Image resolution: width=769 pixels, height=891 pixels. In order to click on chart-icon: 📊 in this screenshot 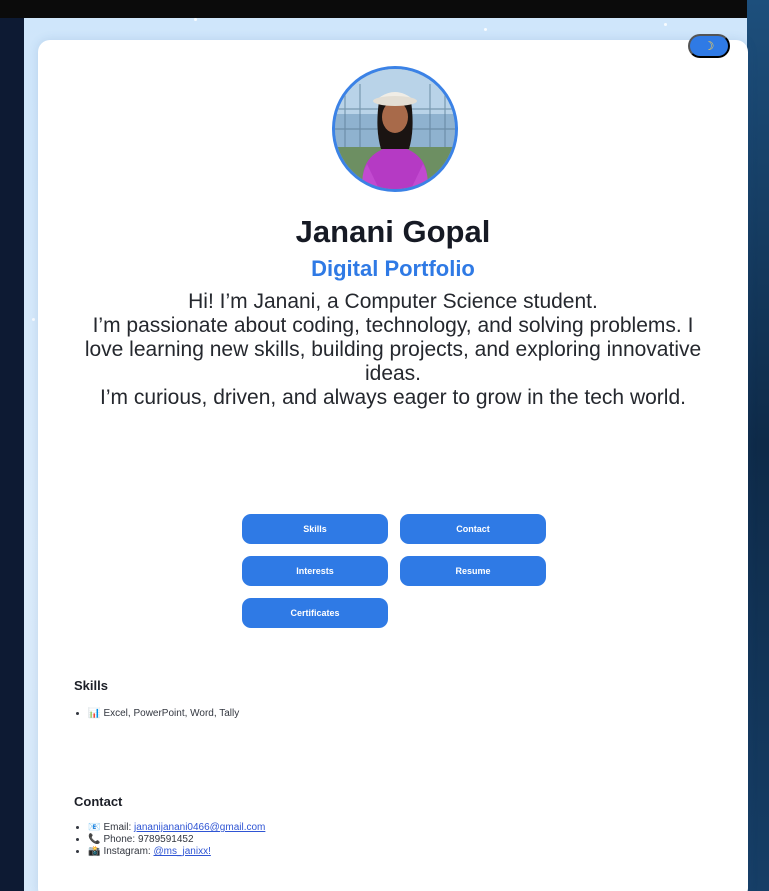, I will do `click(94, 713)`.